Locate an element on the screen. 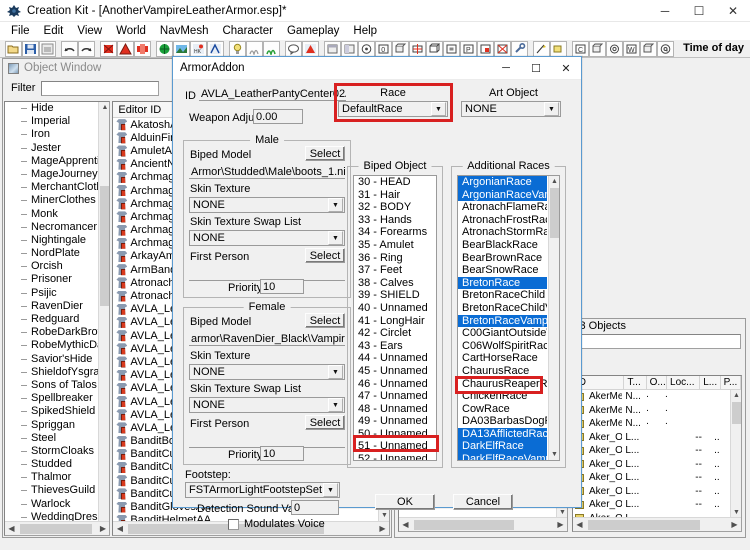  maximize-icon: ☐ is located at coordinates (699, 11).